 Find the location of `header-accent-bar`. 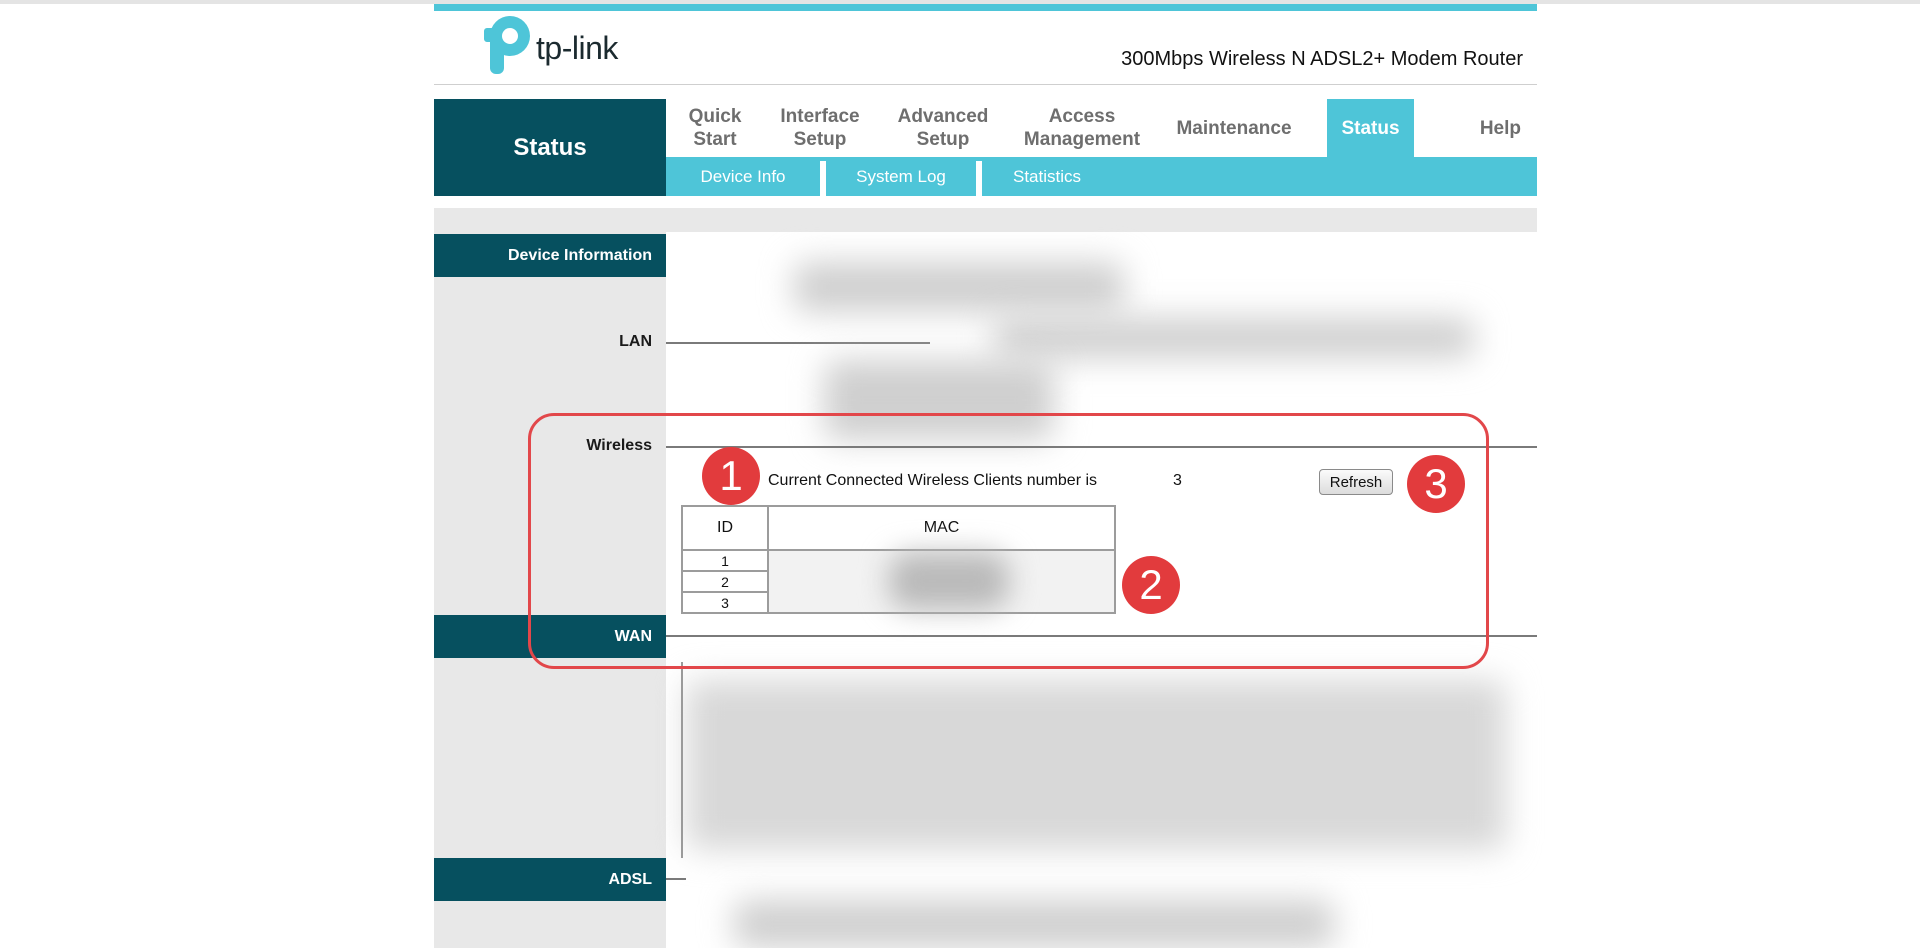

header-accent-bar is located at coordinates (985, 7).